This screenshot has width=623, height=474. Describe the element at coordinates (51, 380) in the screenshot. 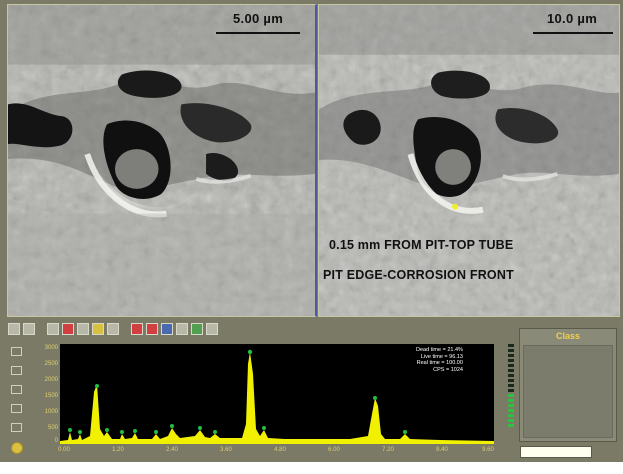

I see `y-tick: 2000` at that location.